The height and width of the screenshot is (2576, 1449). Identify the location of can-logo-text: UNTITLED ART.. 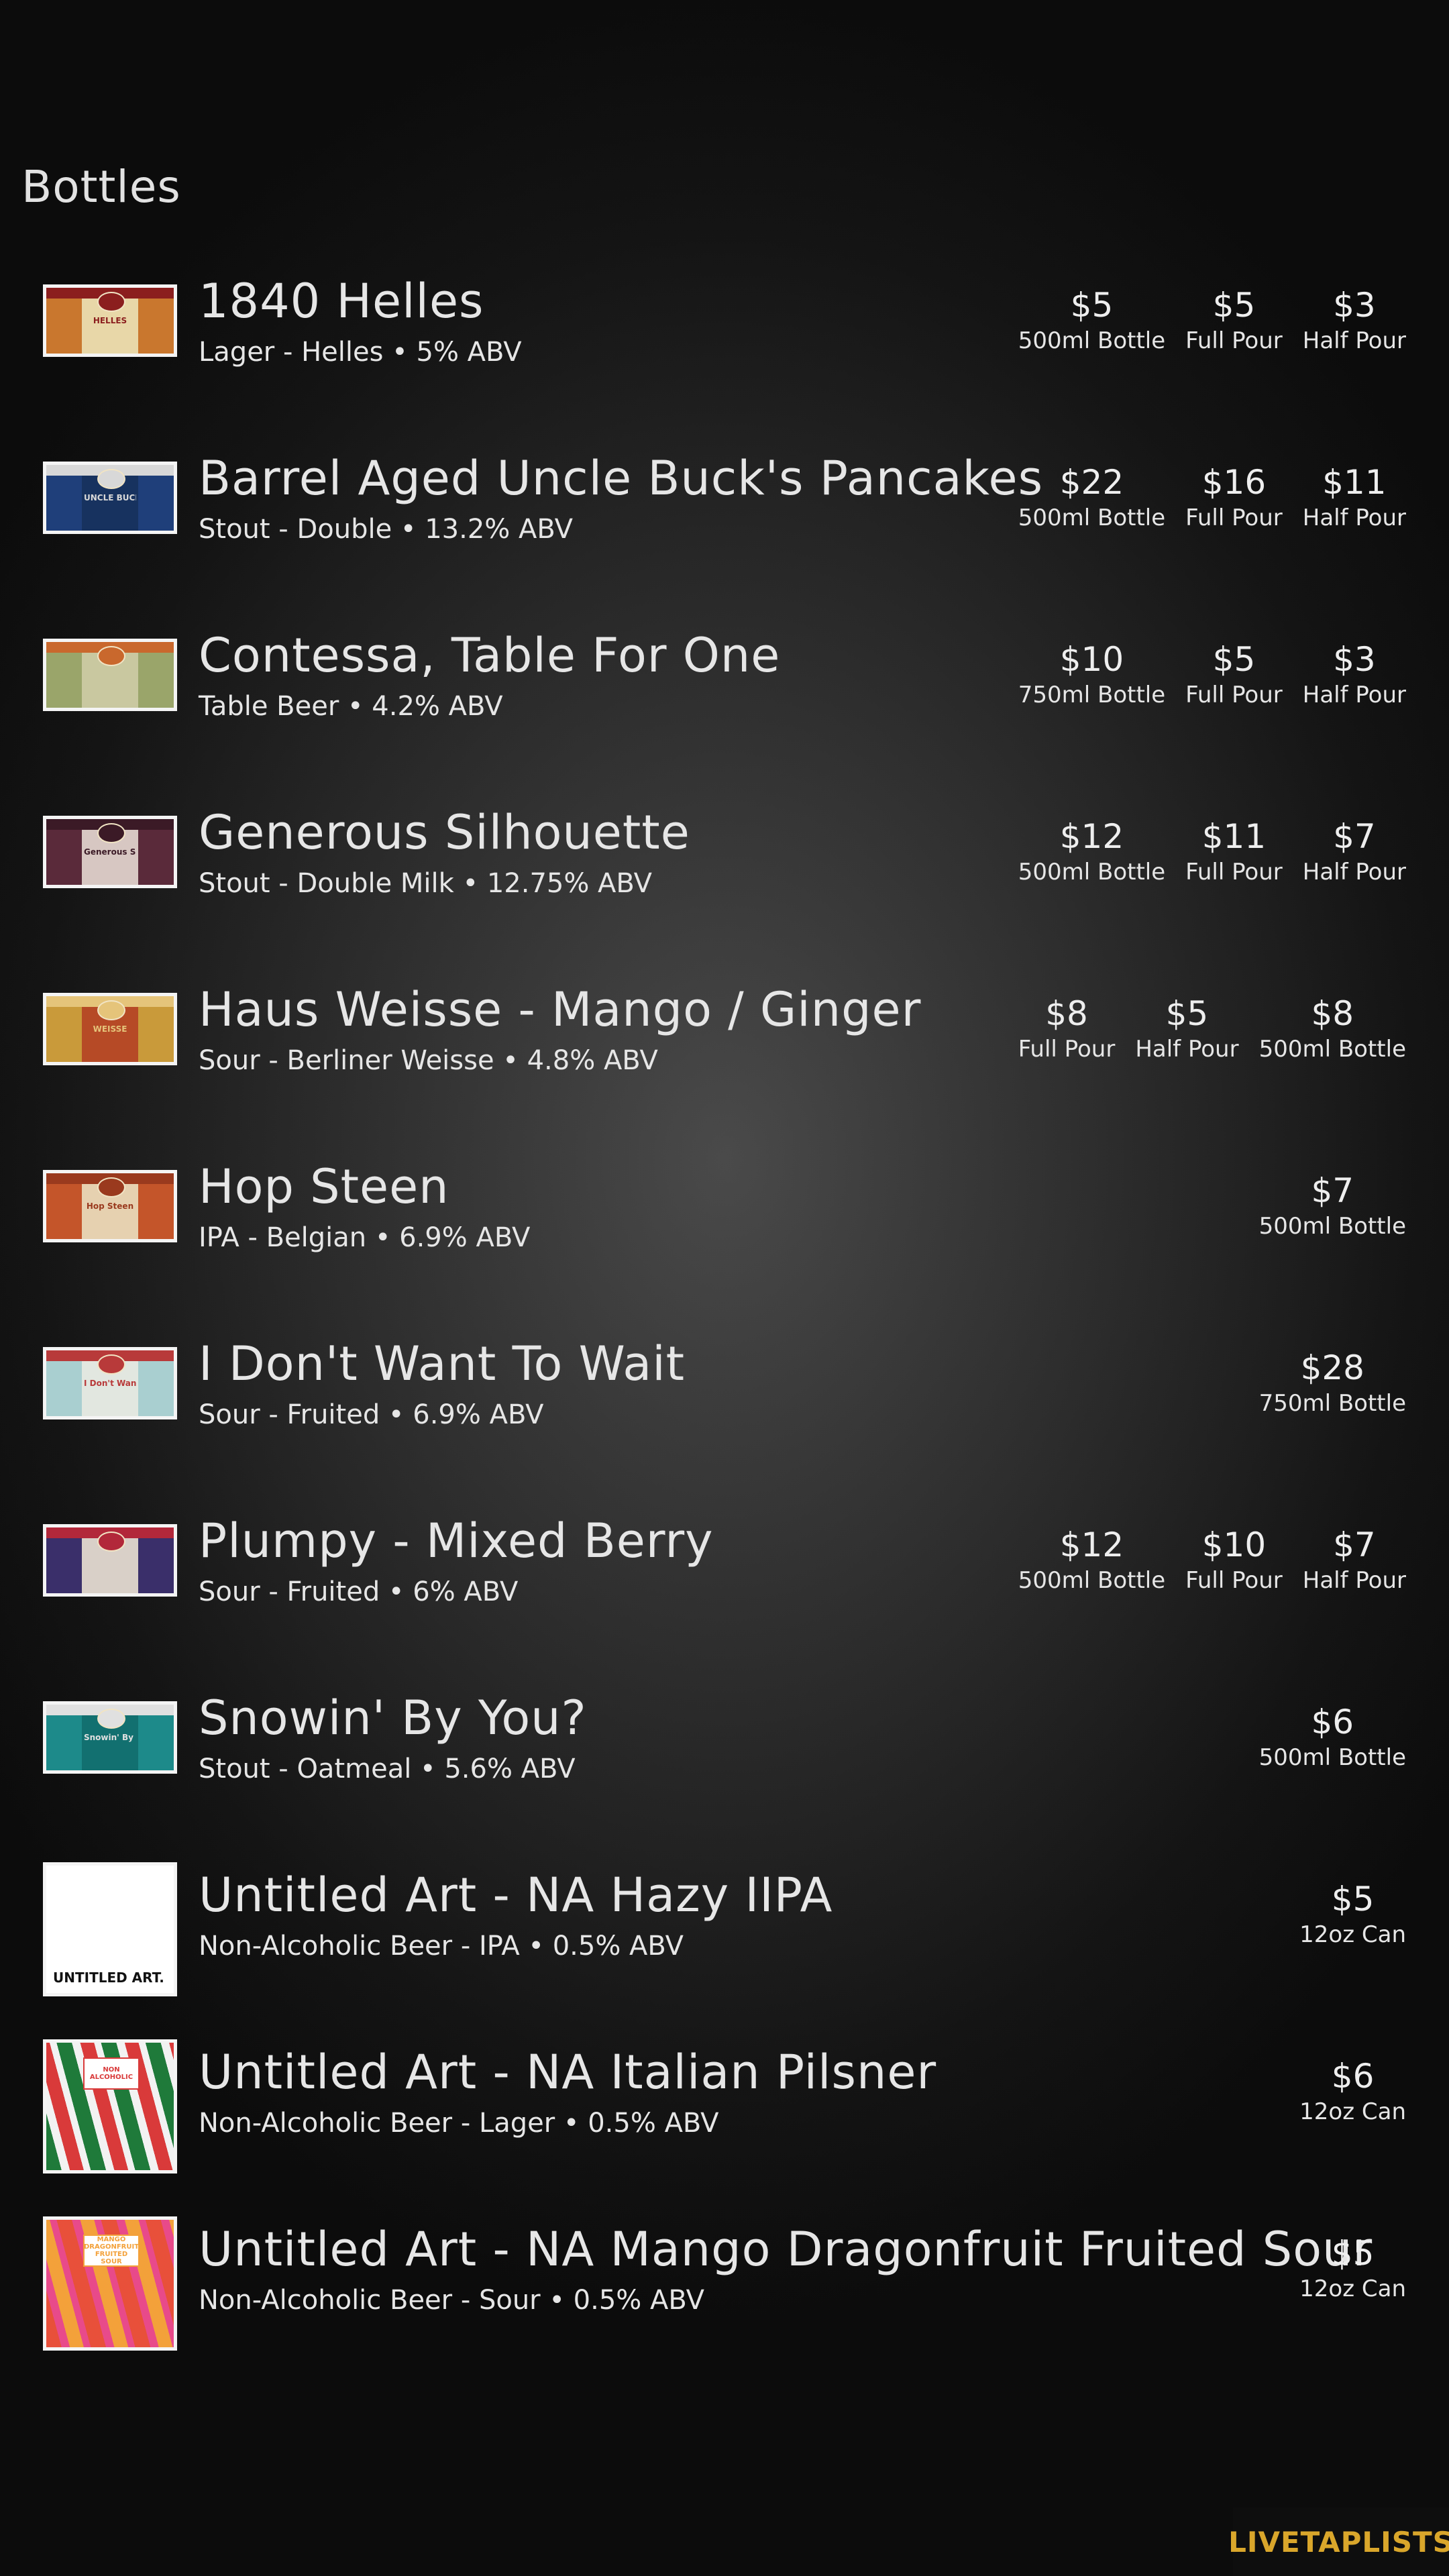
(108, 1978).